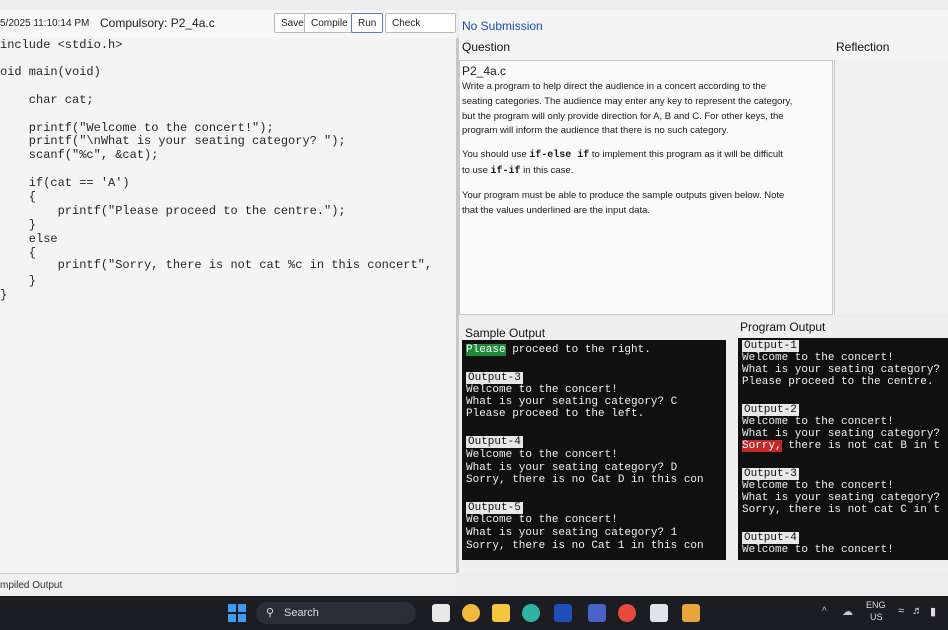  What do you see at coordinates (301, 613) in the screenshot?
I see `search-placeholder: Search` at bounding box center [301, 613].